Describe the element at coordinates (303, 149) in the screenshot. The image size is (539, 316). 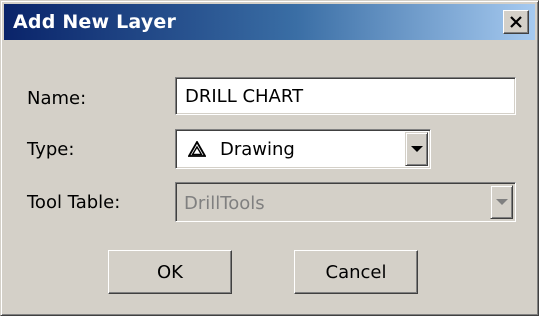
I see `type-dropdown: Drawing` at that location.